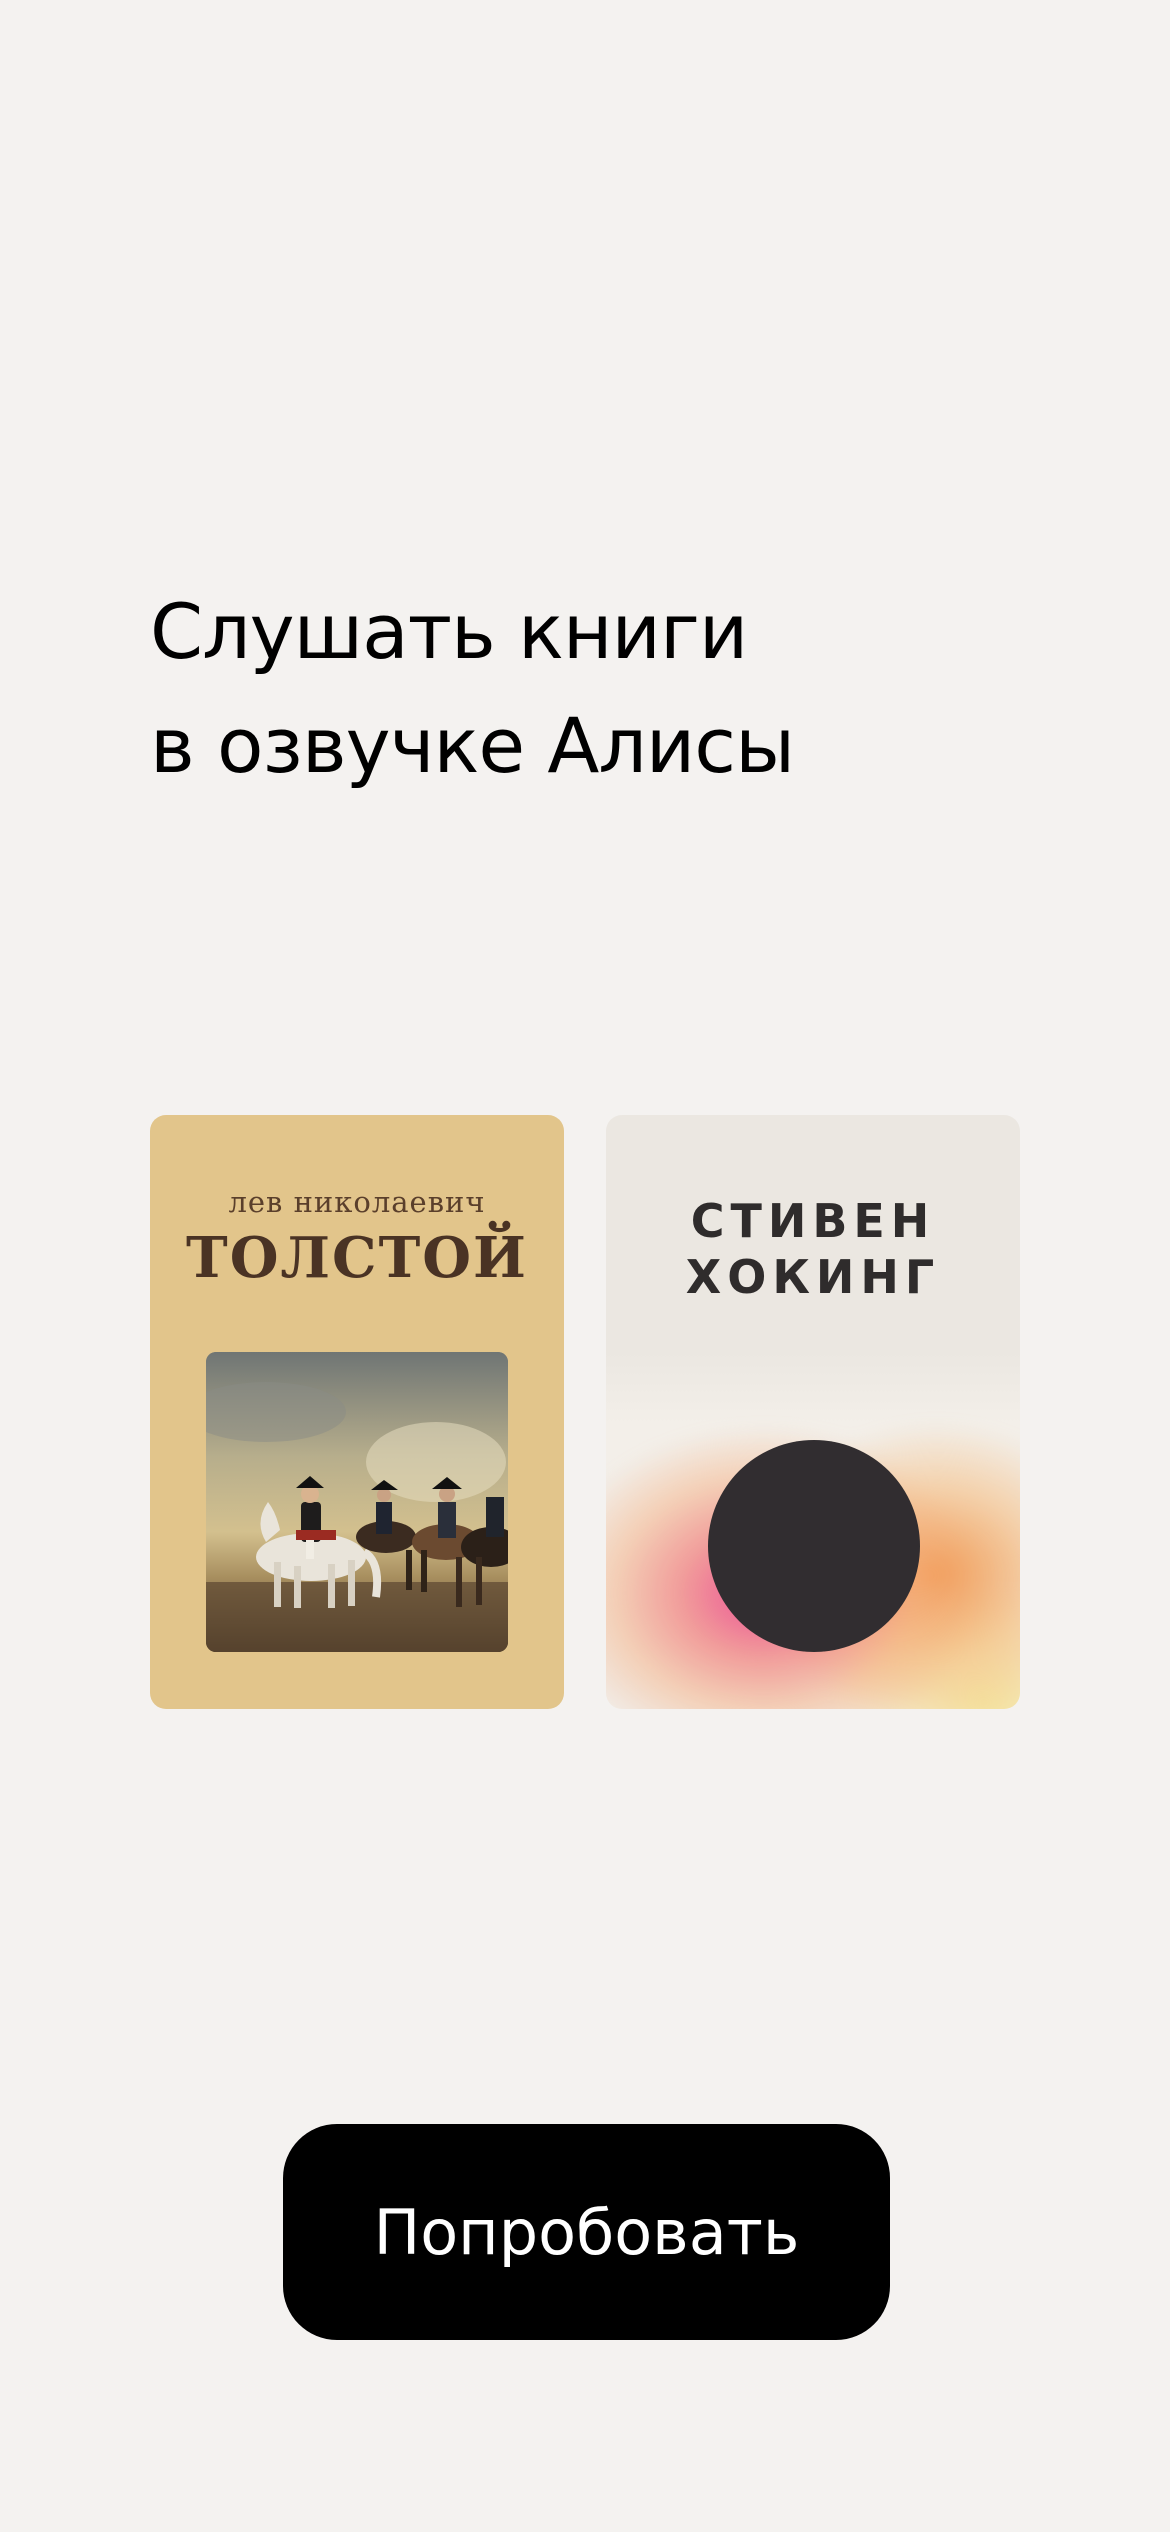 The image size is (1170, 2532). Describe the element at coordinates (357, 1502) in the screenshot. I see `cover-painting-image` at that location.